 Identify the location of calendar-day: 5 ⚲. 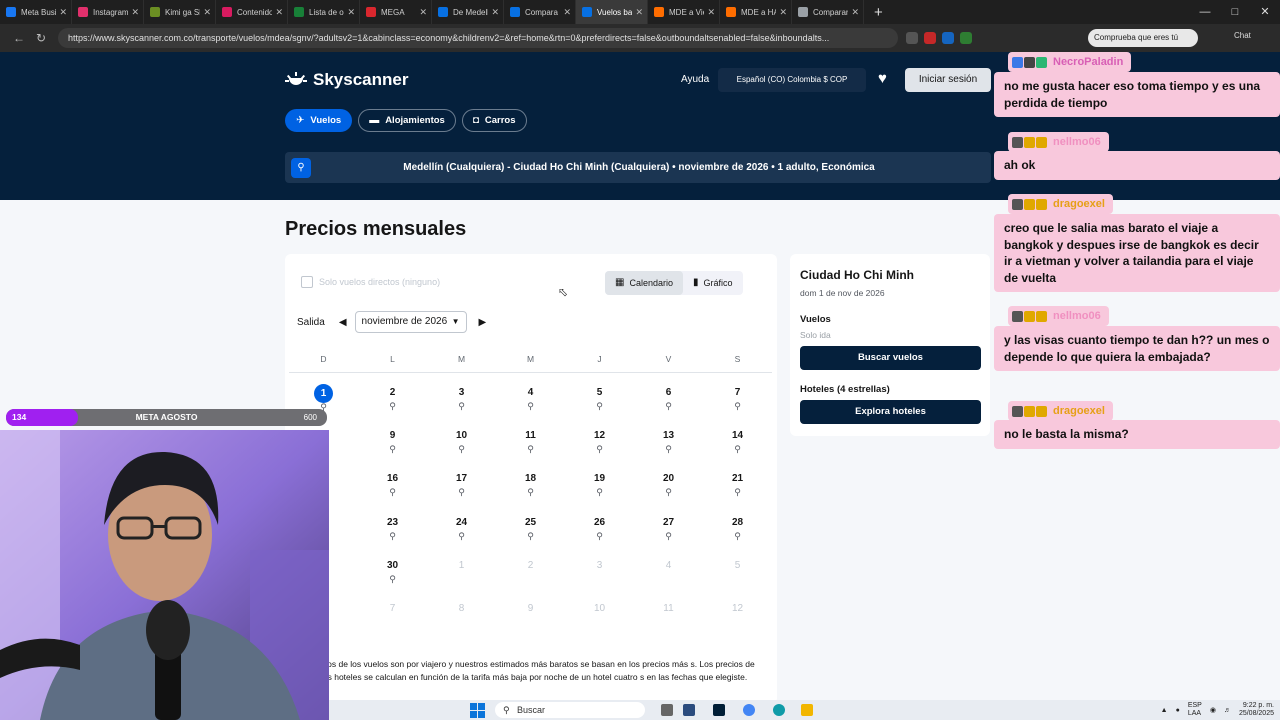
(599, 405).